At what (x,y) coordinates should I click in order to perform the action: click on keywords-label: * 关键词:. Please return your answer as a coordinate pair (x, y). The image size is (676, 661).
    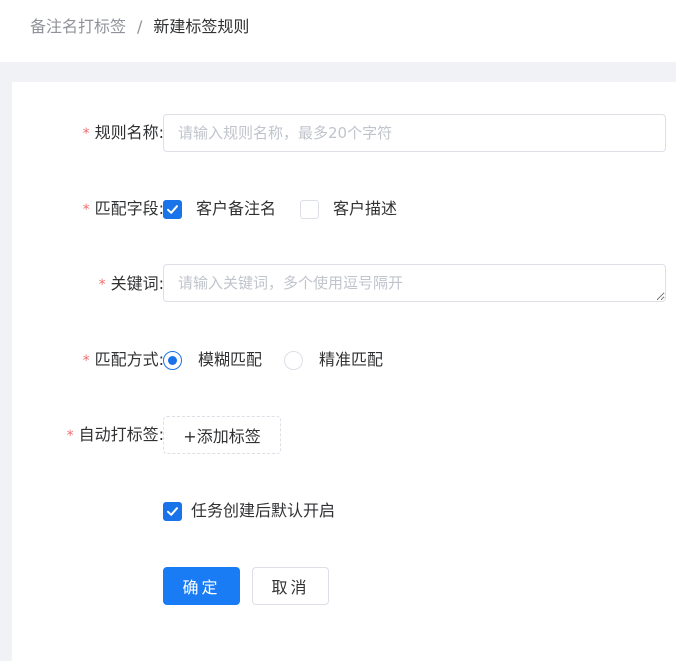
    Looking at the image, I should click on (131, 284).